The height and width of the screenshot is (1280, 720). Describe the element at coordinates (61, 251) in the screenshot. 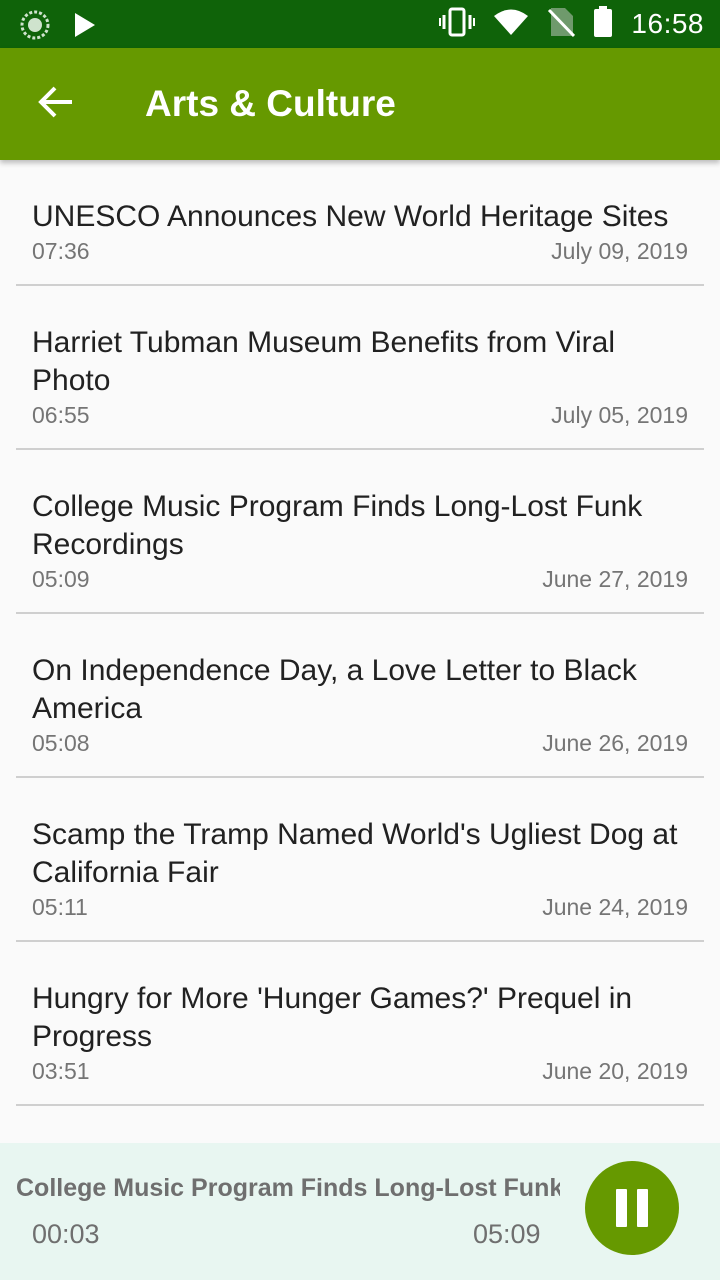

I see `article-duration: 07:36` at that location.